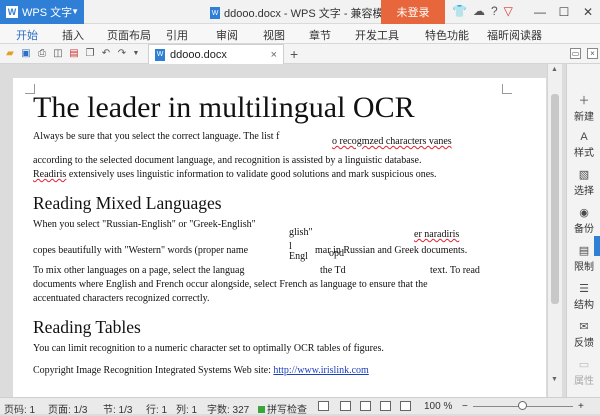 The height and width of the screenshot is (416, 600). What do you see at coordinates (298, 256) in the screenshot?
I see `text-run: Engl` at bounding box center [298, 256].